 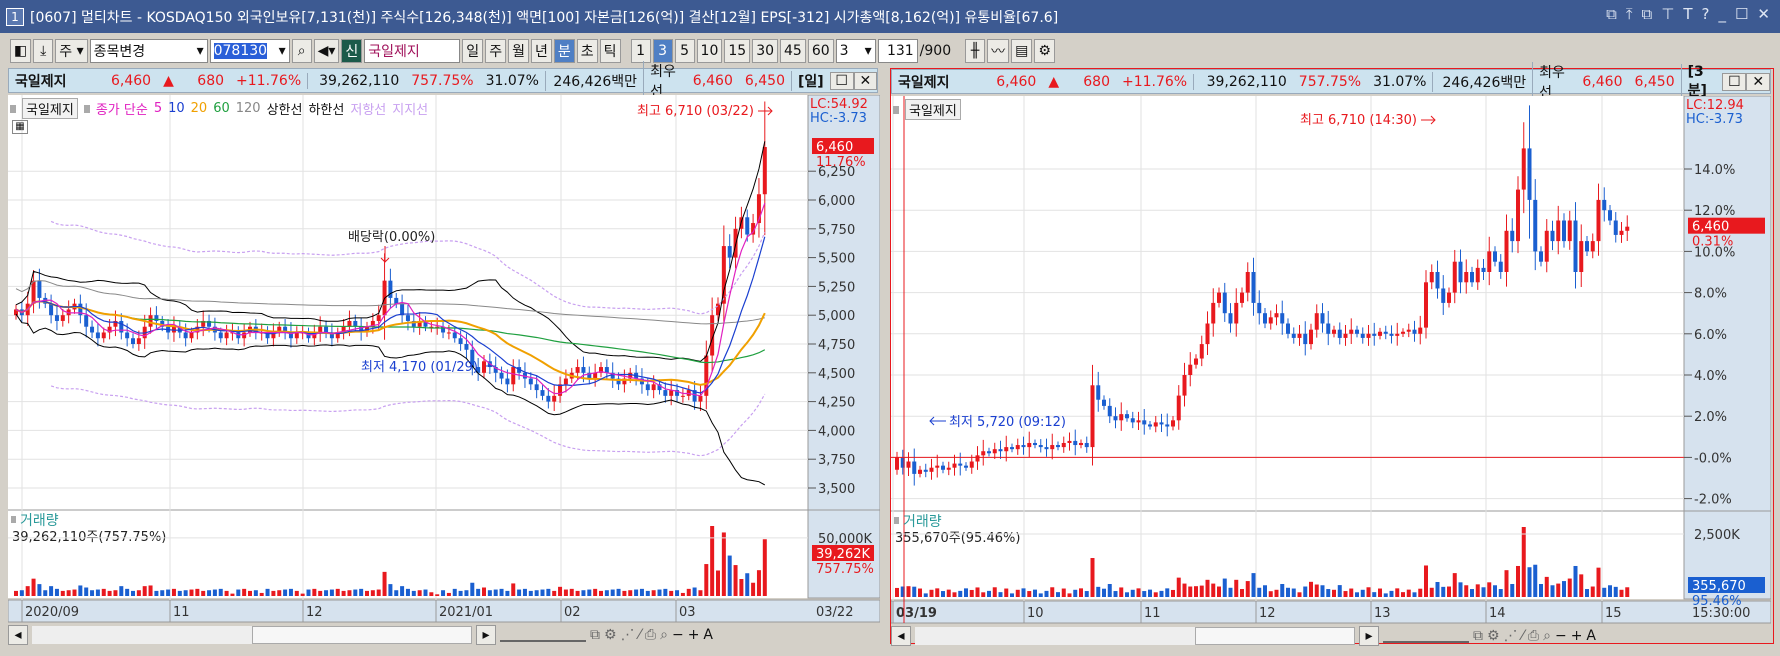 What do you see at coordinates (640, 51) in the screenshot?
I see `interval-tab: 1` at bounding box center [640, 51].